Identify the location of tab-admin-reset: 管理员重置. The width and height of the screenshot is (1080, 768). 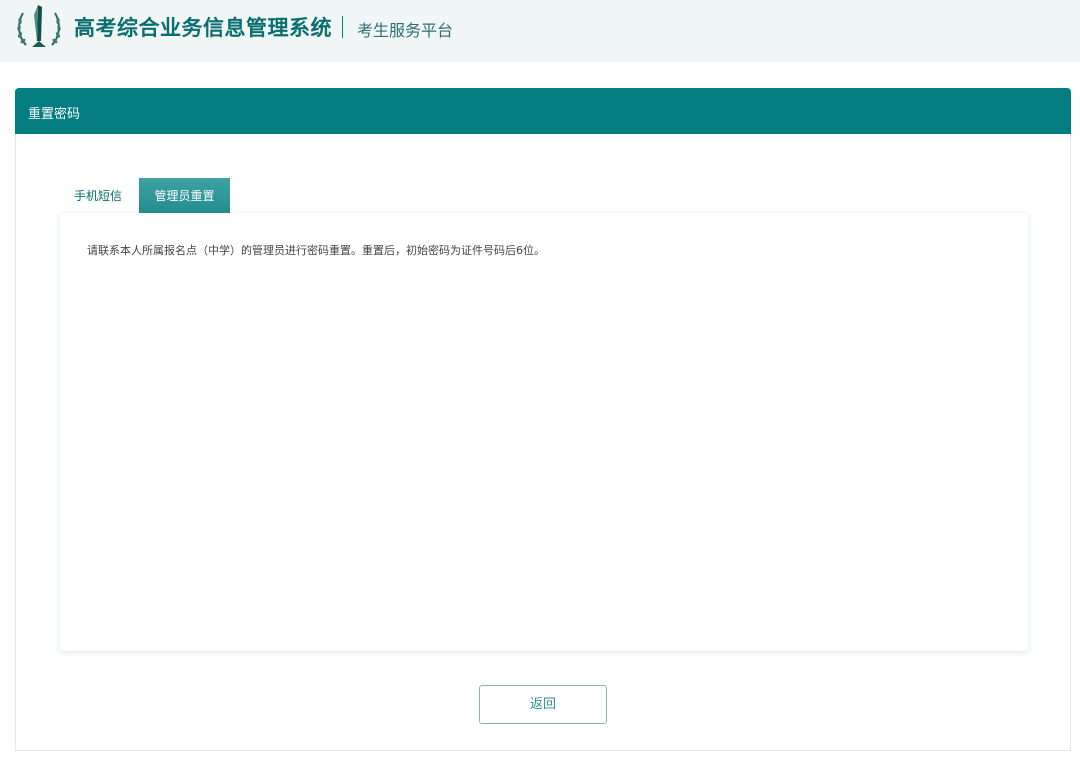
(184, 196).